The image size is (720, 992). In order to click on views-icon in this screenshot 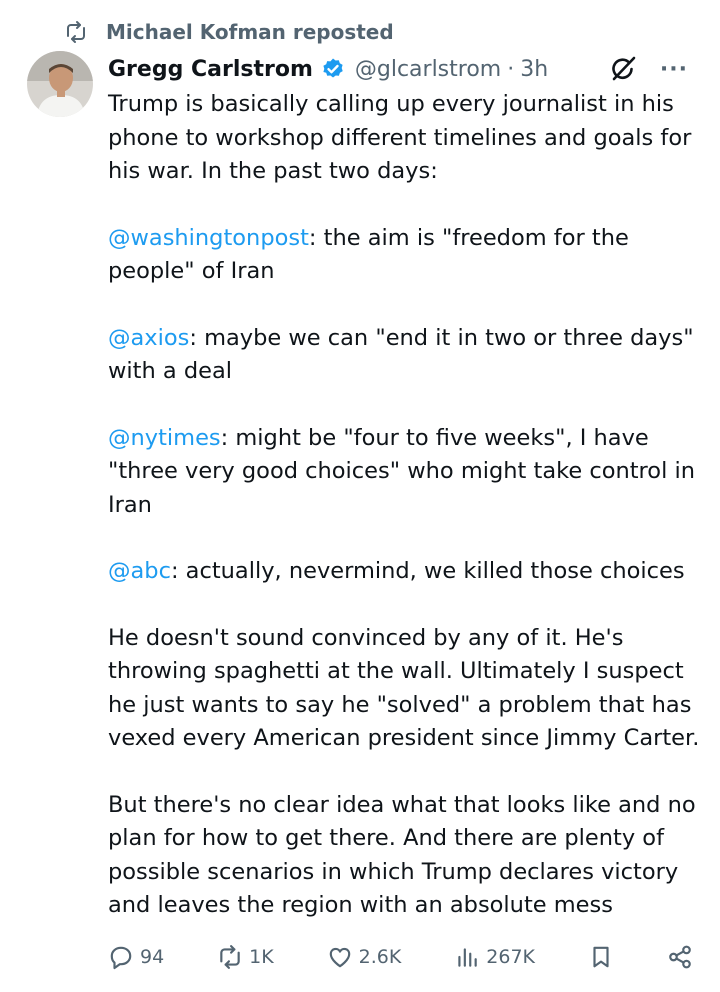, I will do `click(468, 957)`.